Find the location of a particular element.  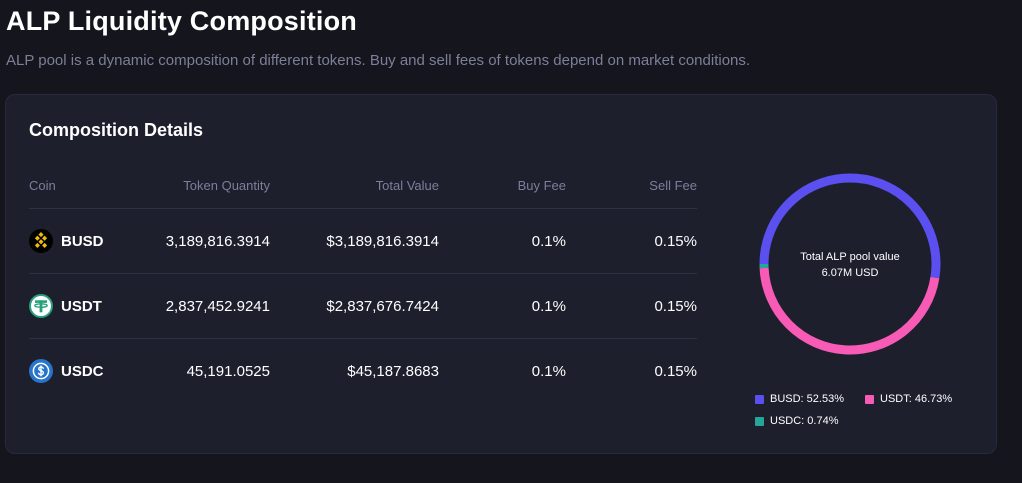

usdc-icon is located at coordinates (41, 371).